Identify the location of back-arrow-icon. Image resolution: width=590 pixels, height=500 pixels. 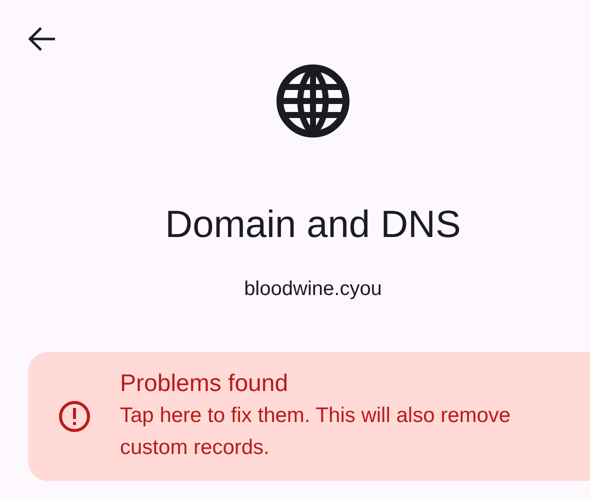
(42, 39).